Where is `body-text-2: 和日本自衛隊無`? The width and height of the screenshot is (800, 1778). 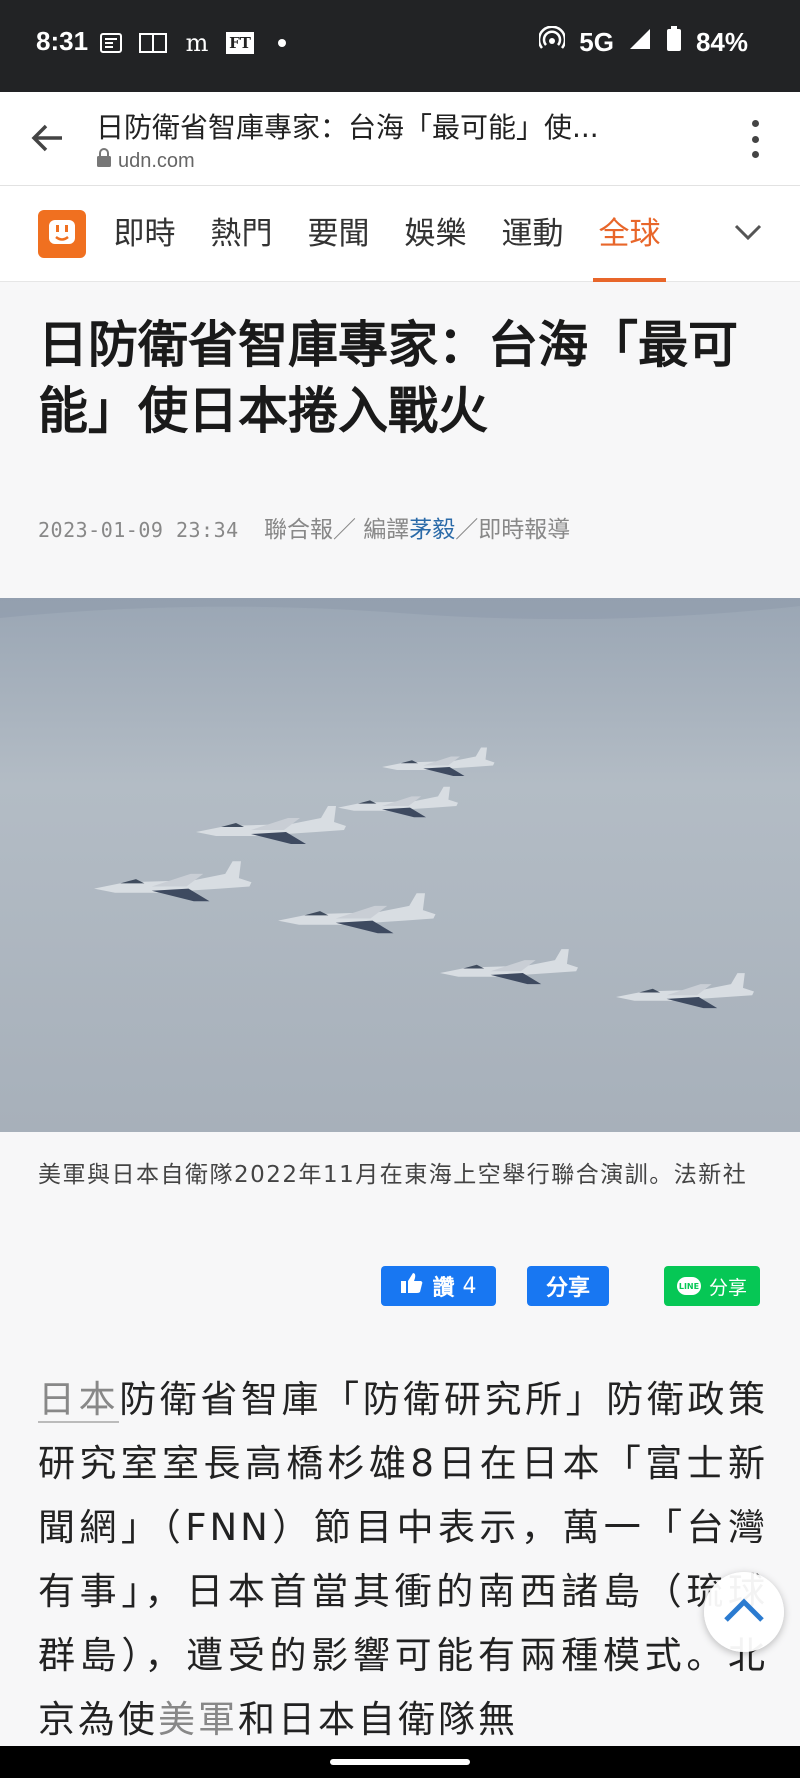 body-text-2: 和日本自衛隊無 is located at coordinates (378, 1719).